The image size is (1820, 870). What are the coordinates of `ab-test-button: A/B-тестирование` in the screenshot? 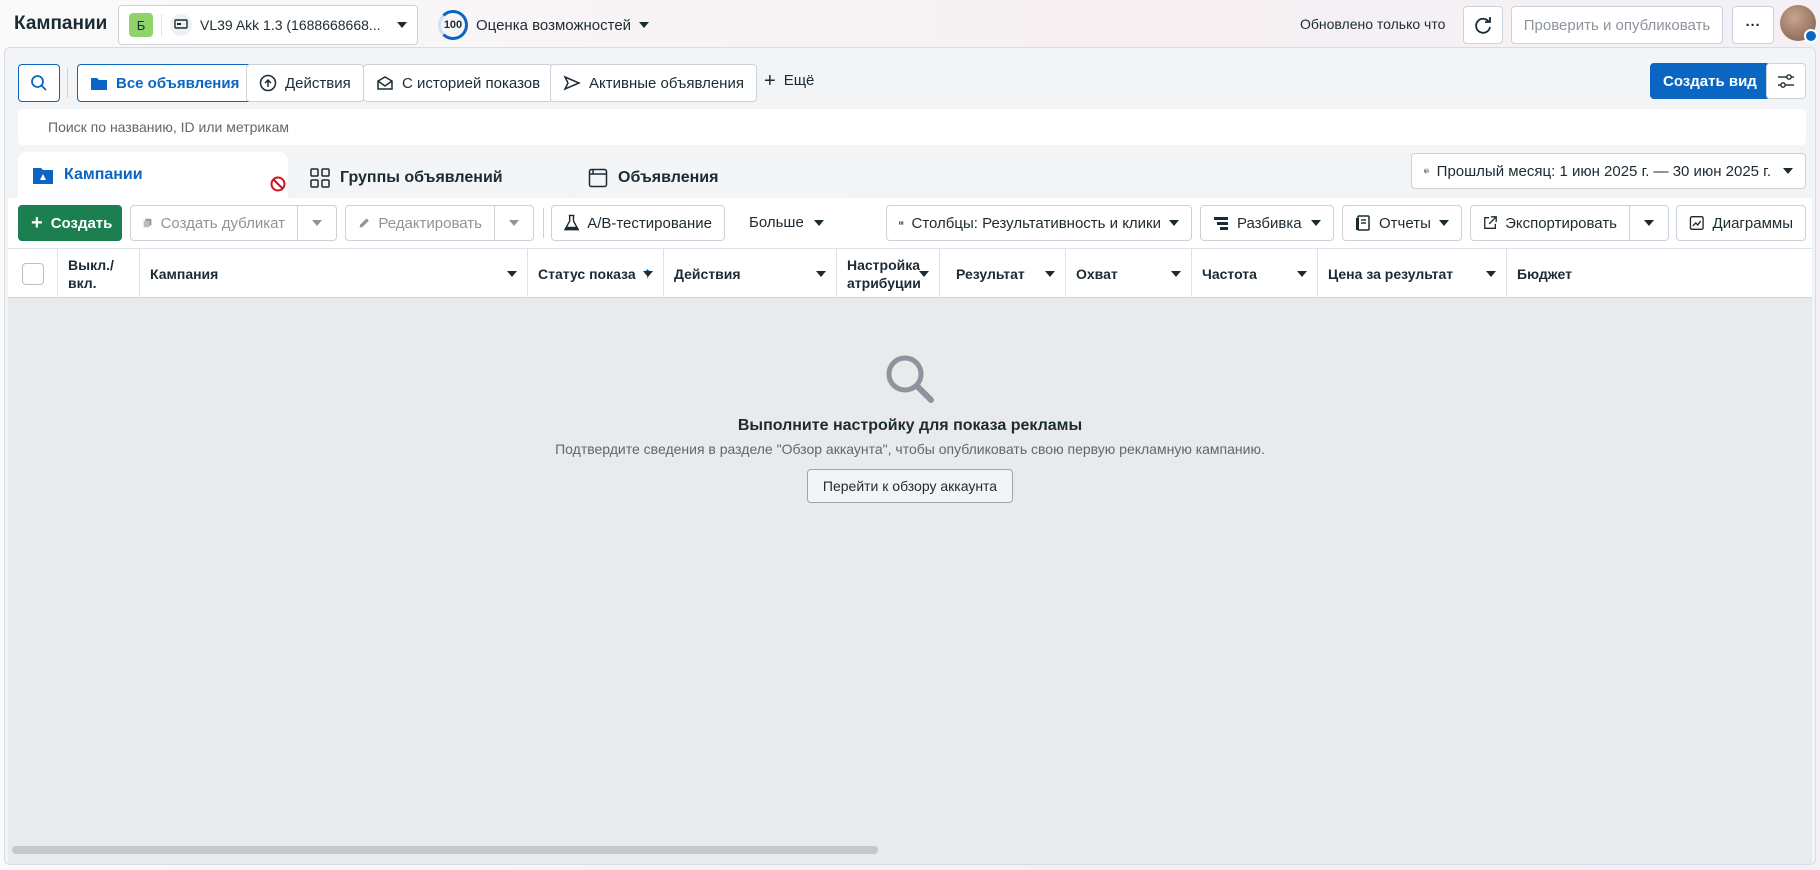 It's located at (638, 223).